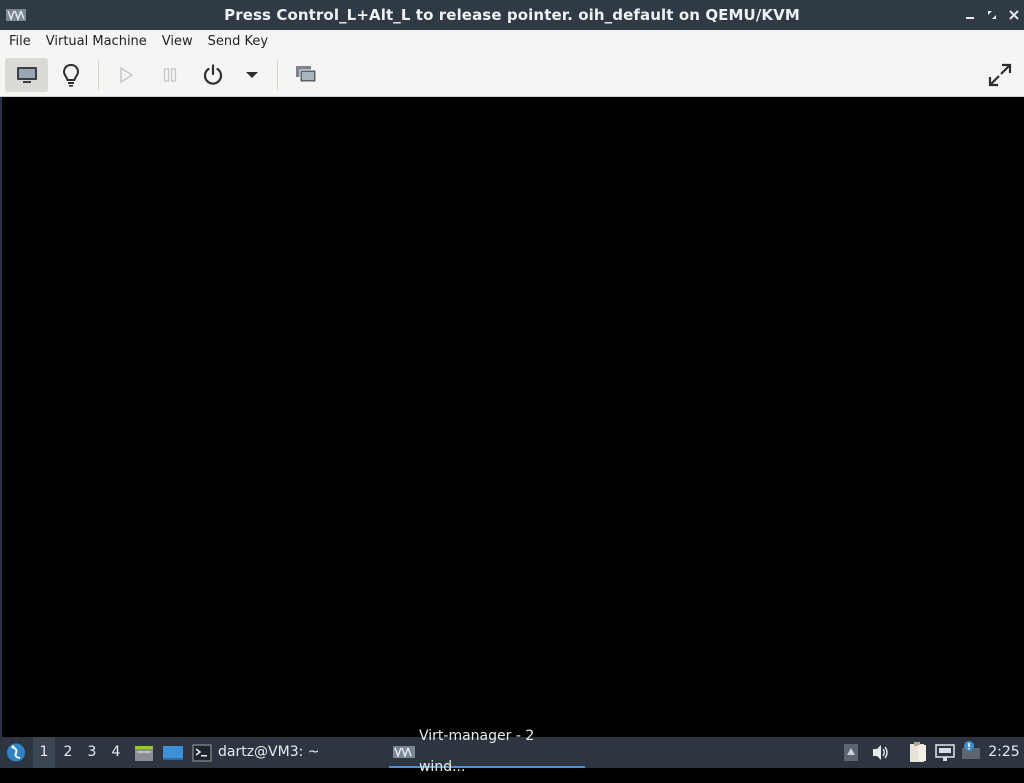 The height and width of the screenshot is (783, 1024). I want to click on network-button, so click(945, 752).